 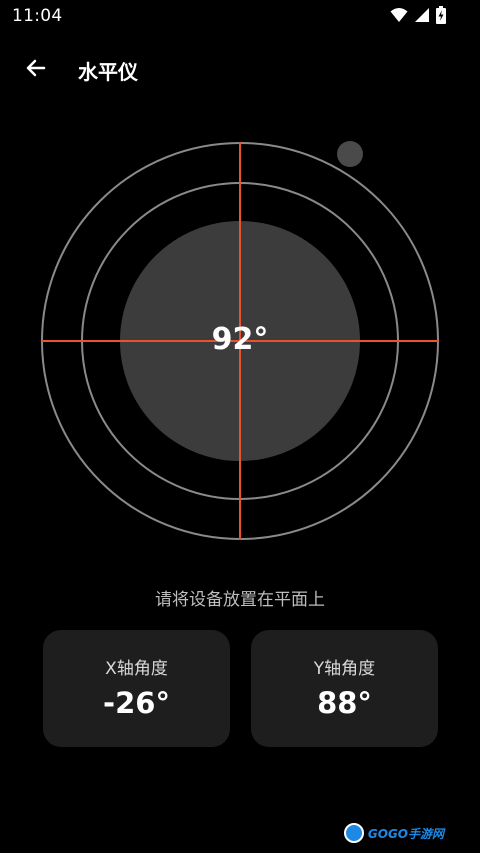 I want to click on hint-text: 请将设备放置在平面上, so click(x=240, y=600).